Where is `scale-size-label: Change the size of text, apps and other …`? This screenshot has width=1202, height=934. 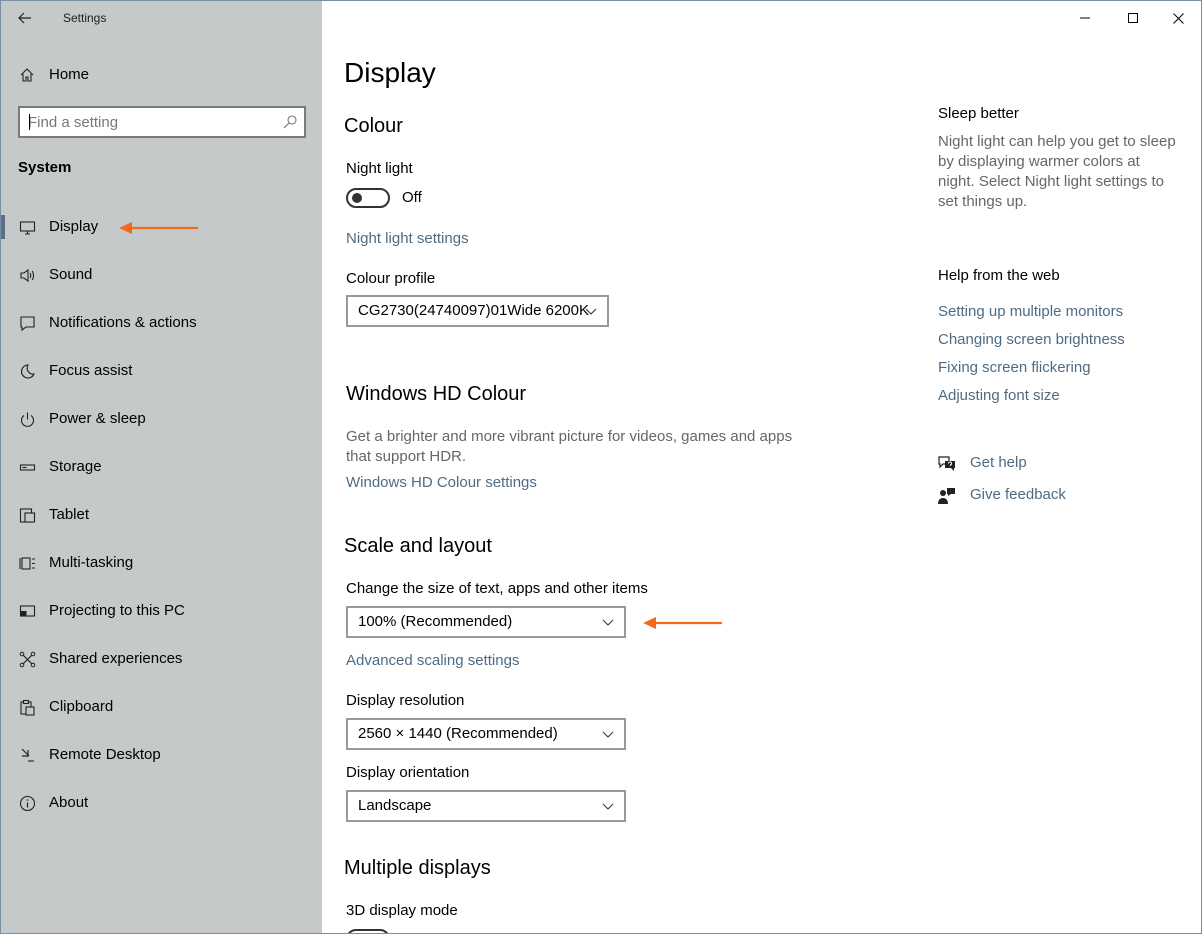
scale-size-label: Change the size of text, apps and other … is located at coordinates (497, 588).